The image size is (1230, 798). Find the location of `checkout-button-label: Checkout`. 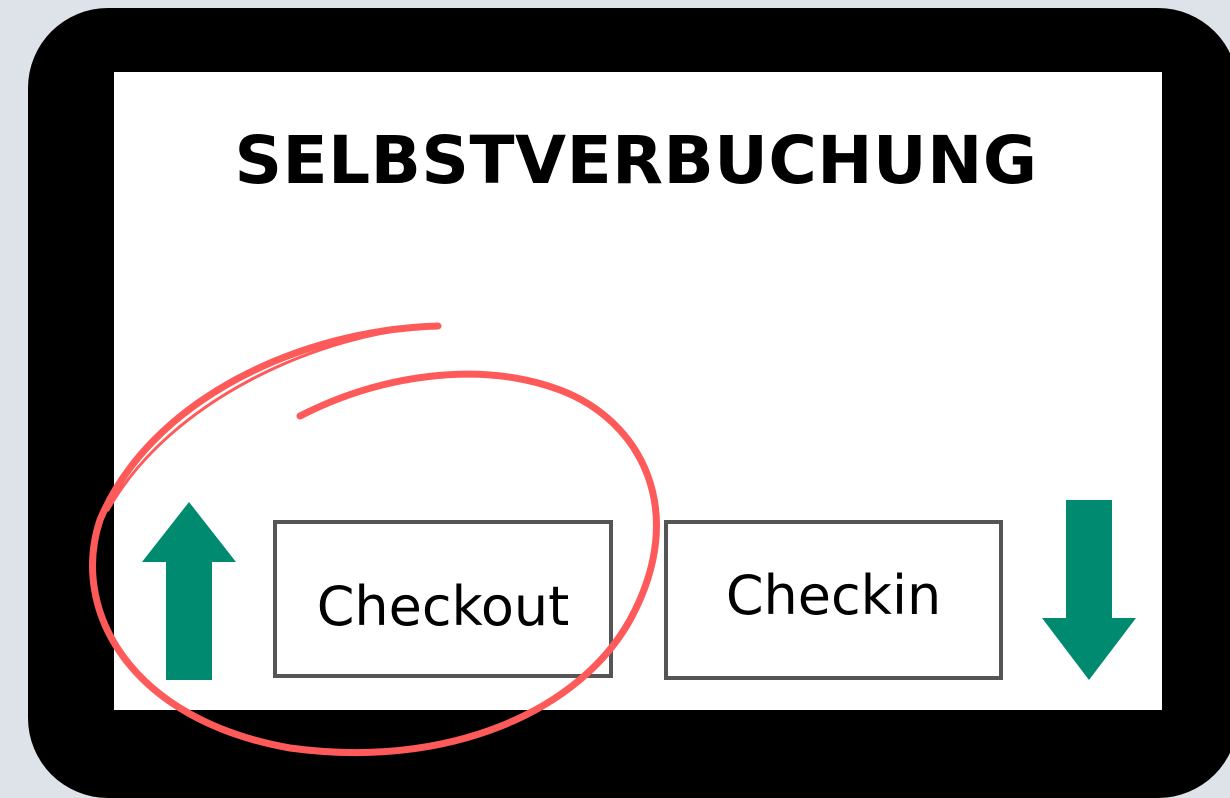

checkout-button-label: Checkout is located at coordinates (443, 606).